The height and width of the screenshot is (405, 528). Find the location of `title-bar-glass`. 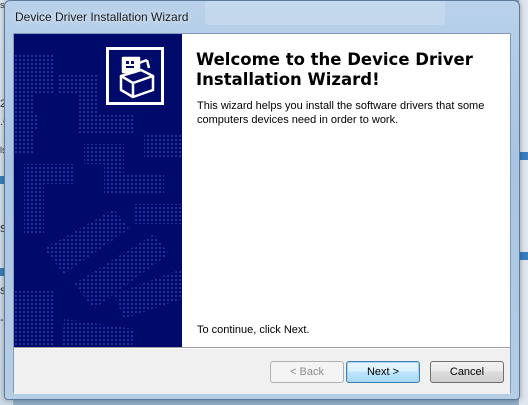

title-bar-glass is located at coordinates (325, 13).